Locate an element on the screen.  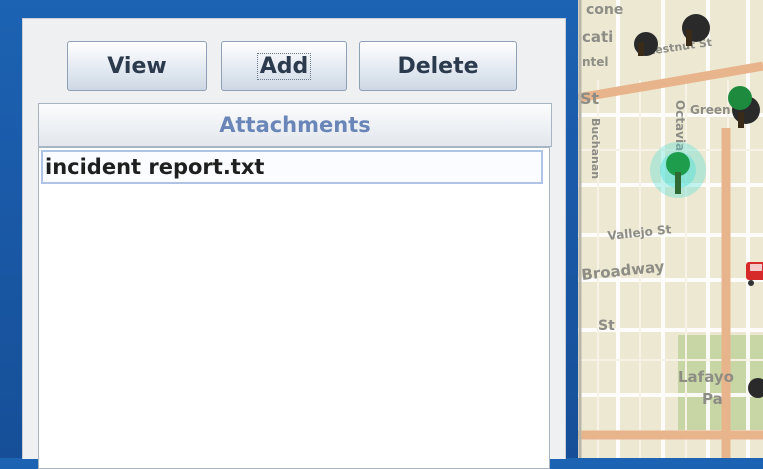
map-text-fragment-2: cati is located at coordinates (597, 37).